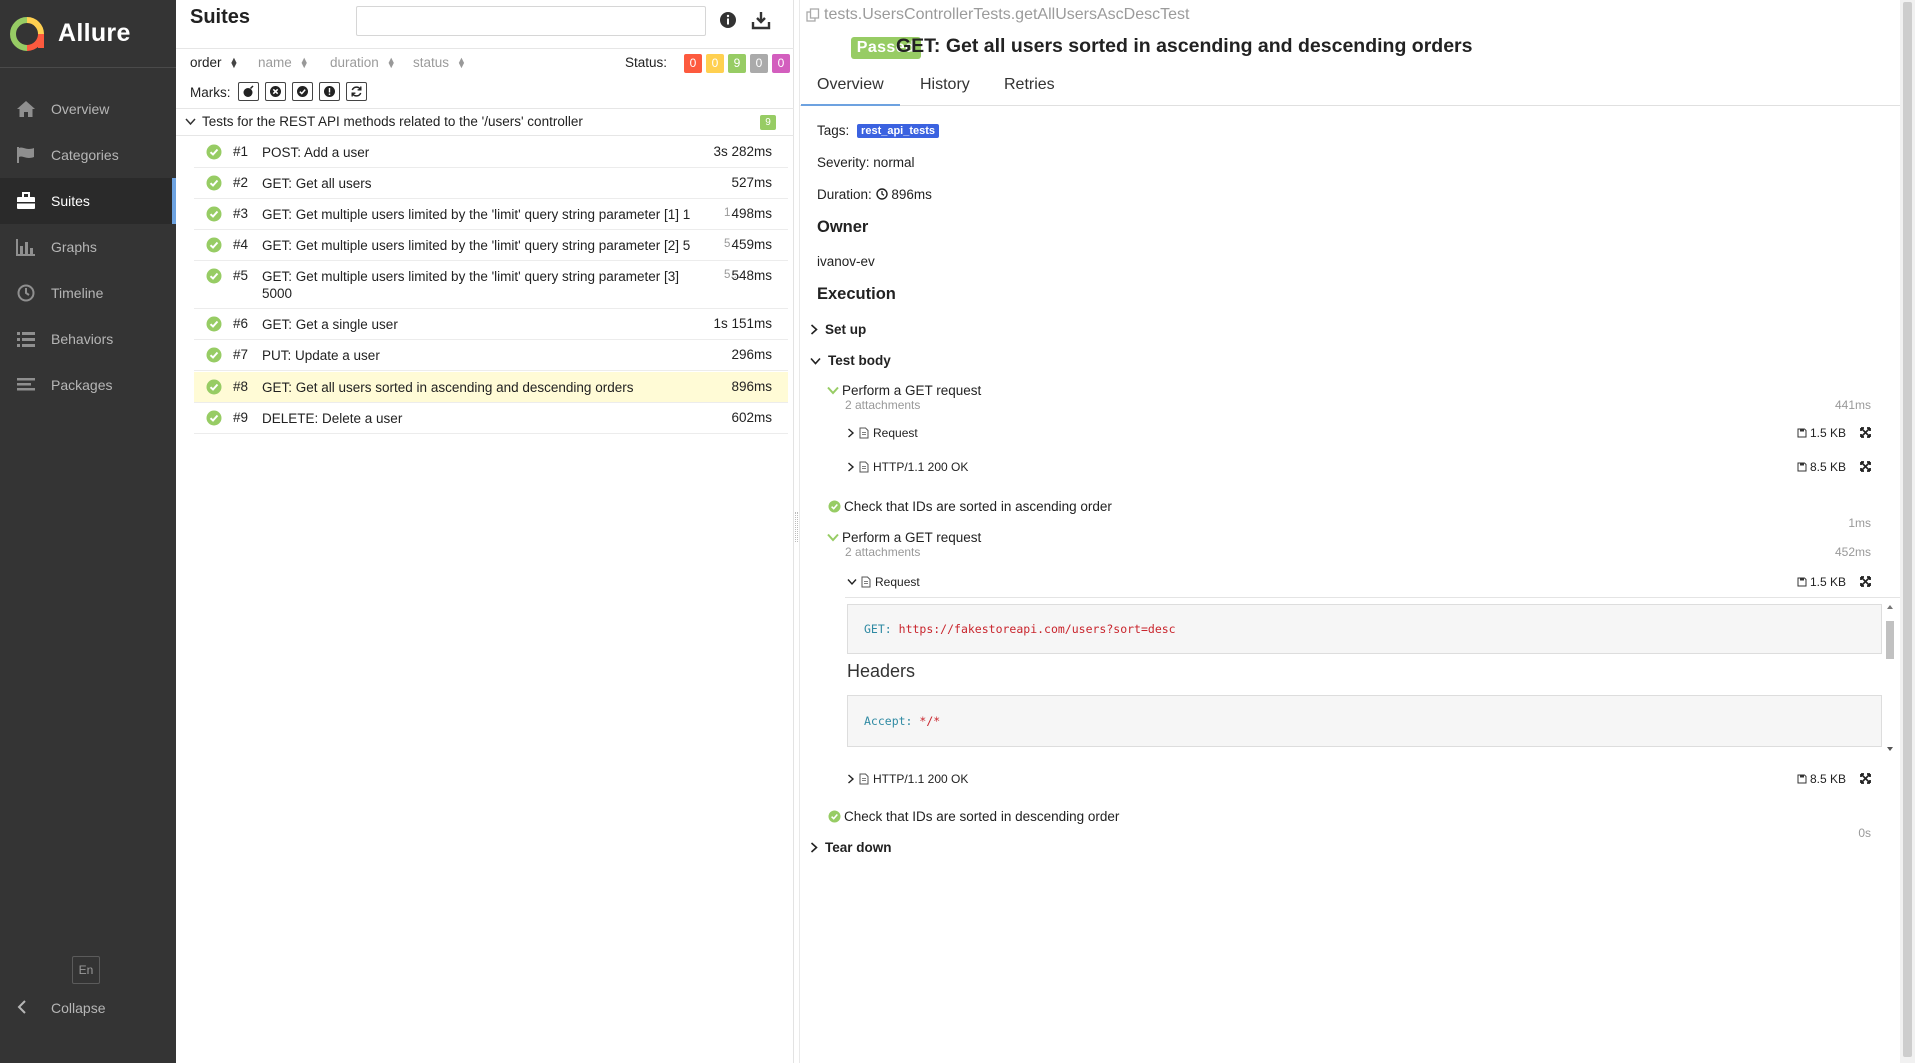  Describe the element at coordinates (1359, 583) in the screenshot. I see `attachment-row-expanded: Request 1.5 KB` at that location.